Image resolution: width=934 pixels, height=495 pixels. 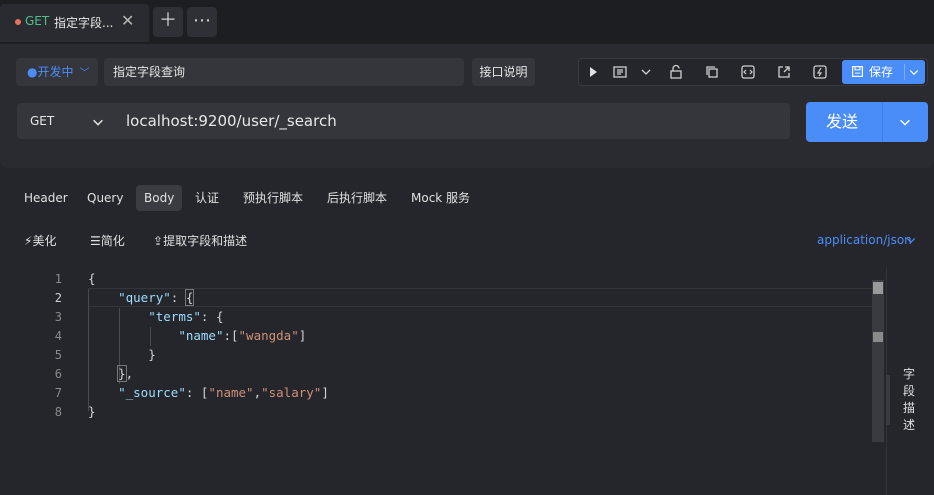 What do you see at coordinates (168, 22) in the screenshot?
I see `add-tab-button: ＋` at bounding box center [168, 22].